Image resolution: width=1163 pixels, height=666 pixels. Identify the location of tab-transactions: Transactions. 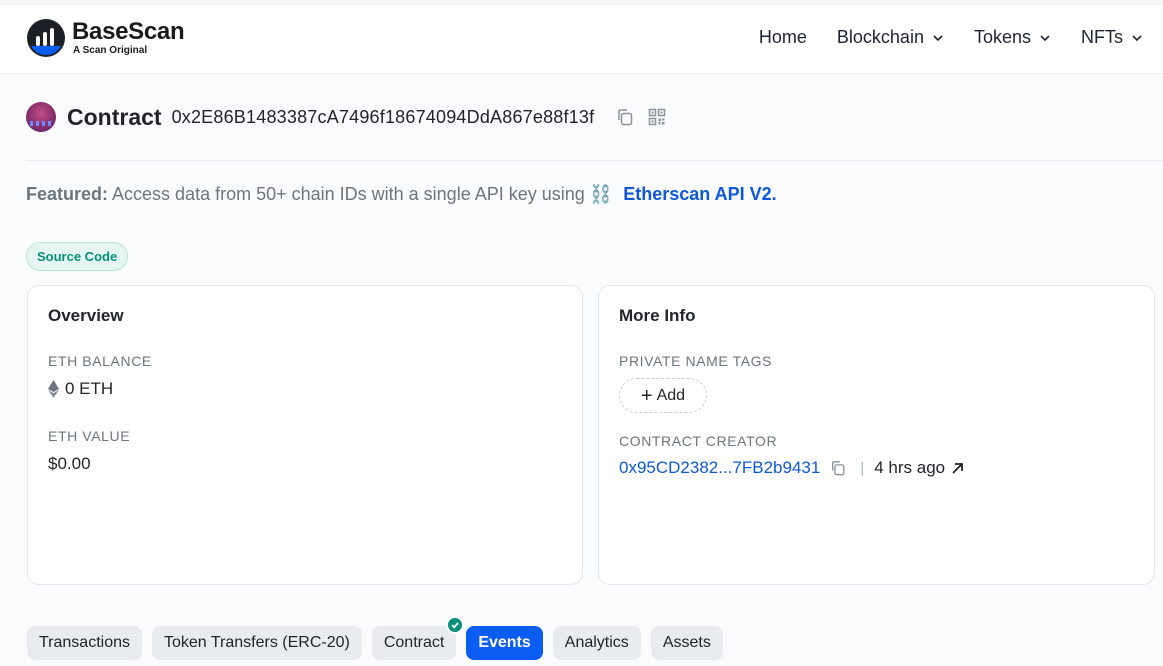
(84, 643).